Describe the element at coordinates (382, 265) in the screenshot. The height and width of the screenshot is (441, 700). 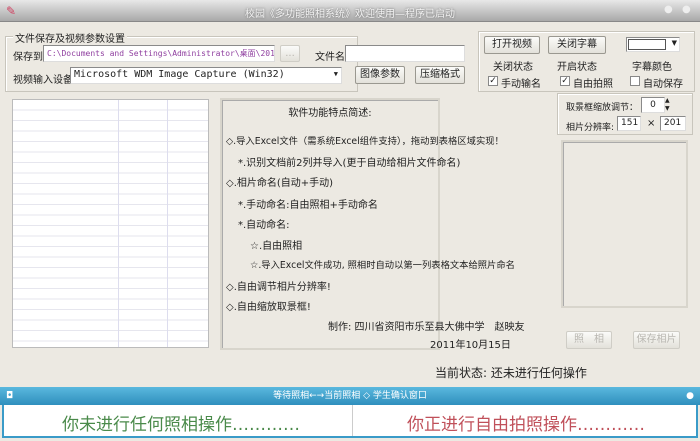
I see `feature-line: ☆.导入Excel文件成功, 照相时自动以第一列表格文本给照片命名` at that location.